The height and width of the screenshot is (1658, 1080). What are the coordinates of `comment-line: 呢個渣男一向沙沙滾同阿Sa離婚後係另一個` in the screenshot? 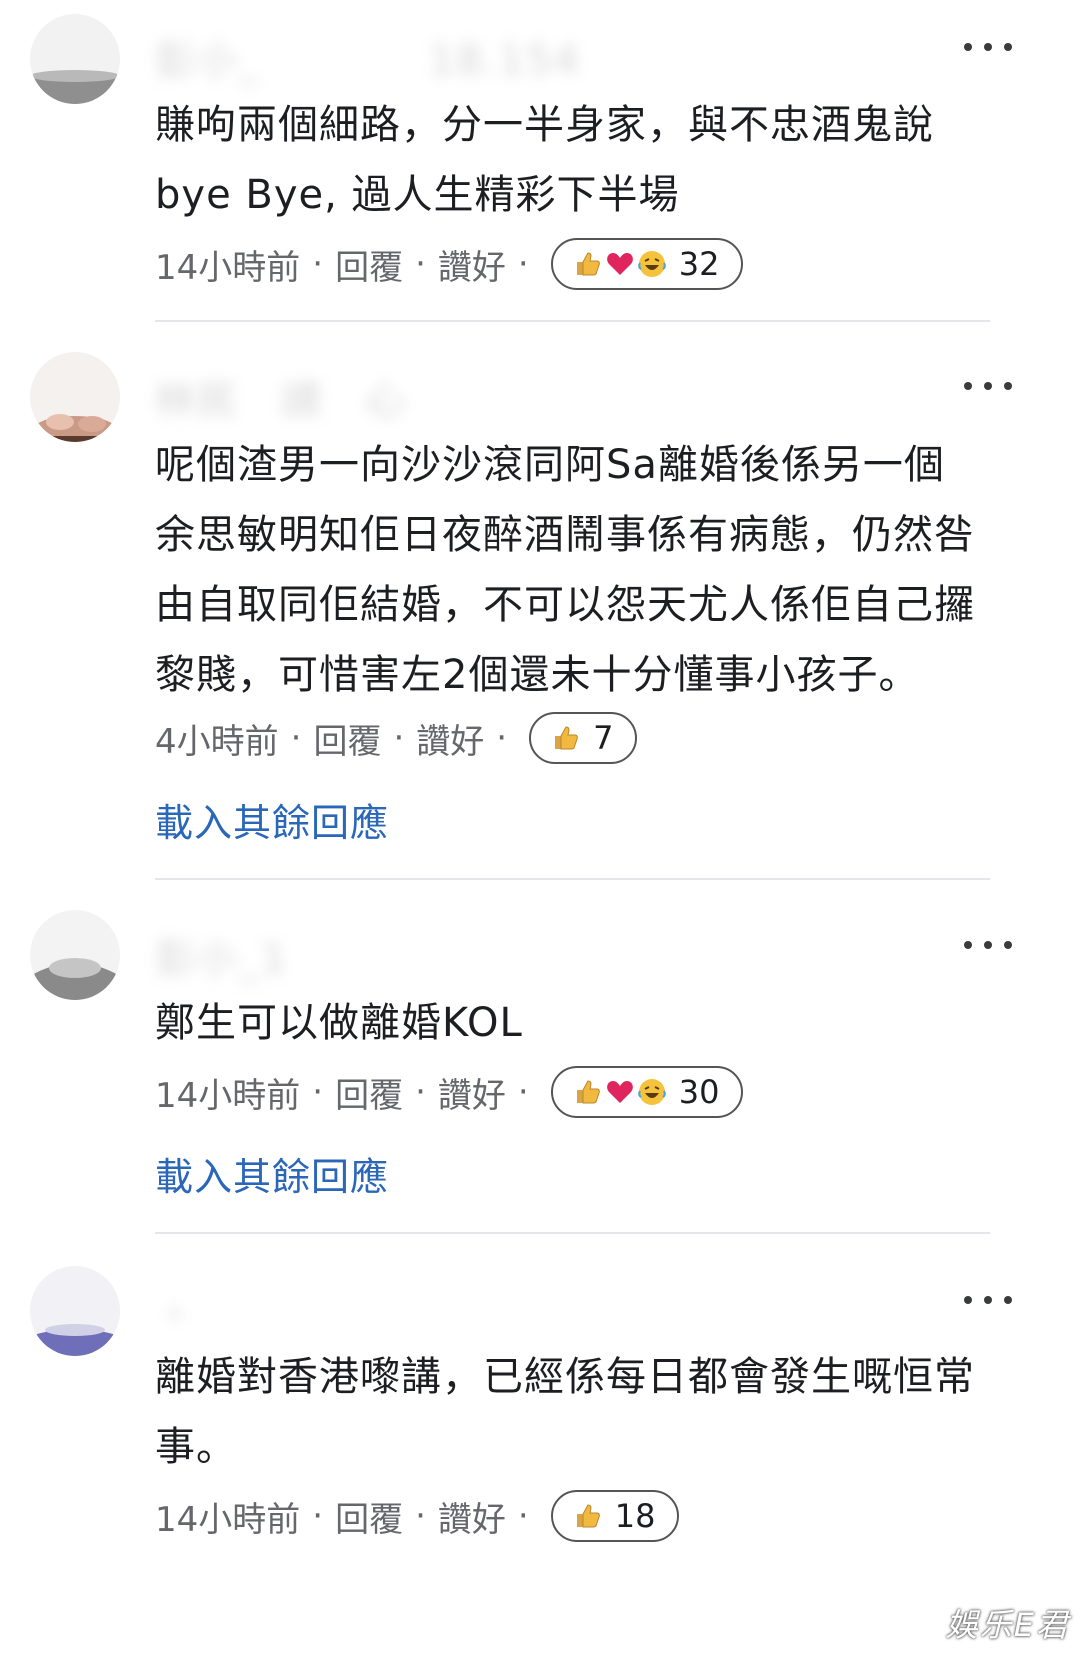 It's located at (550, 465).